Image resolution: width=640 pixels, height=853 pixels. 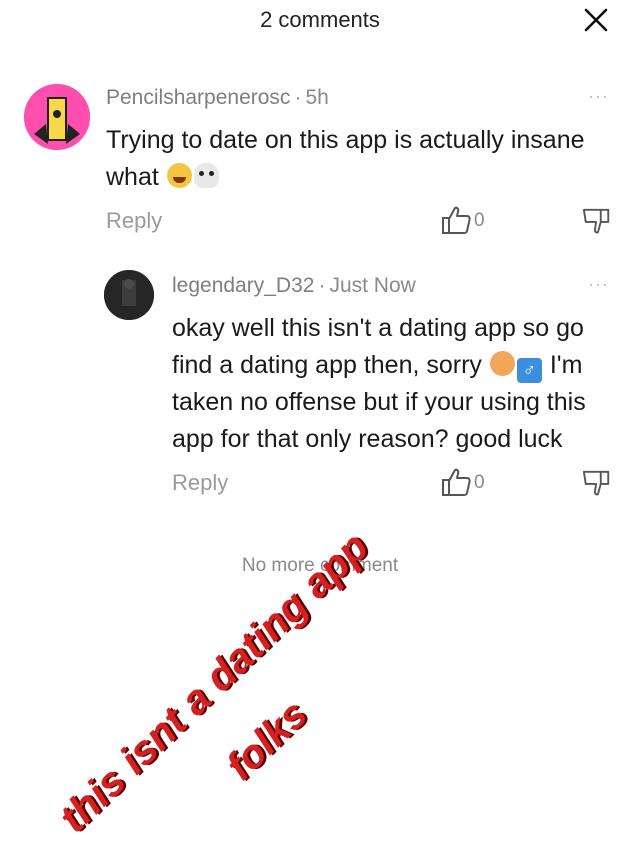 What do you see at coordinates (243, 285) in the screenshot?
I see `username: legendary_D32` at bounding box center [243, 285].